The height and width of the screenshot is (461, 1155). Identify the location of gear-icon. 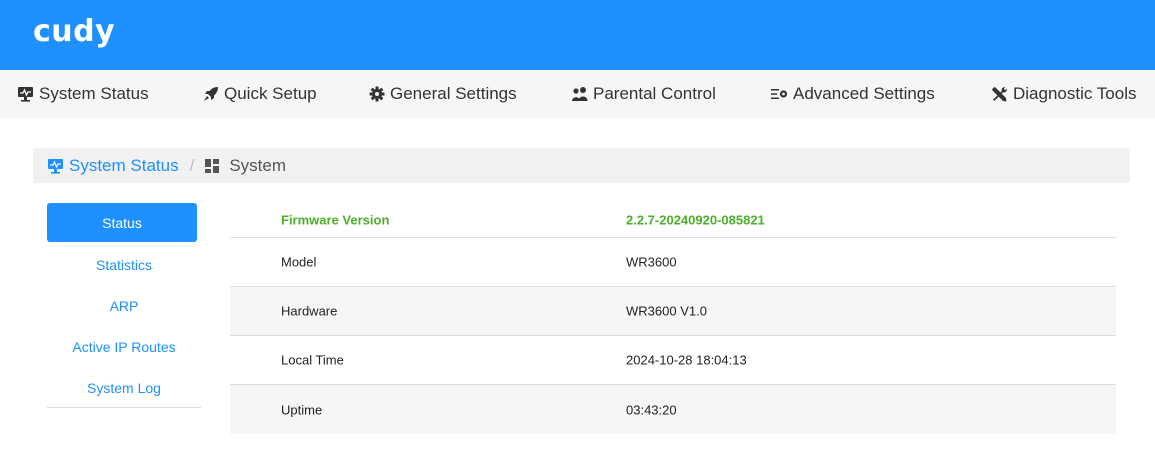
(377, 94).